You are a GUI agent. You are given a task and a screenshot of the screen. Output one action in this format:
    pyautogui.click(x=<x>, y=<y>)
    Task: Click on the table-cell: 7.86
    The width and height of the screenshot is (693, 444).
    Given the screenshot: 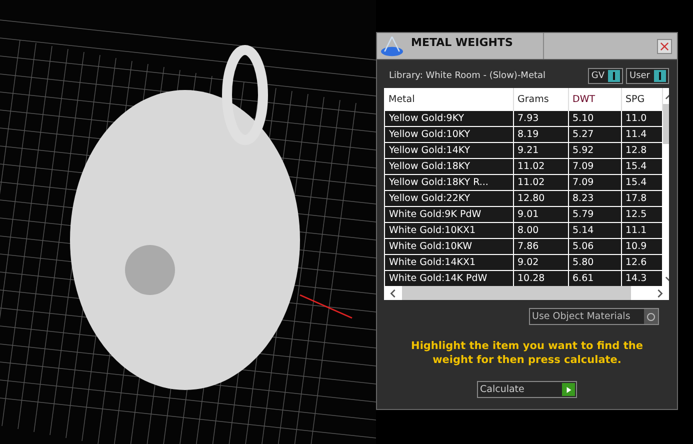 What is the action you would take?
    pyautogui.click(x=540, y=246)
    